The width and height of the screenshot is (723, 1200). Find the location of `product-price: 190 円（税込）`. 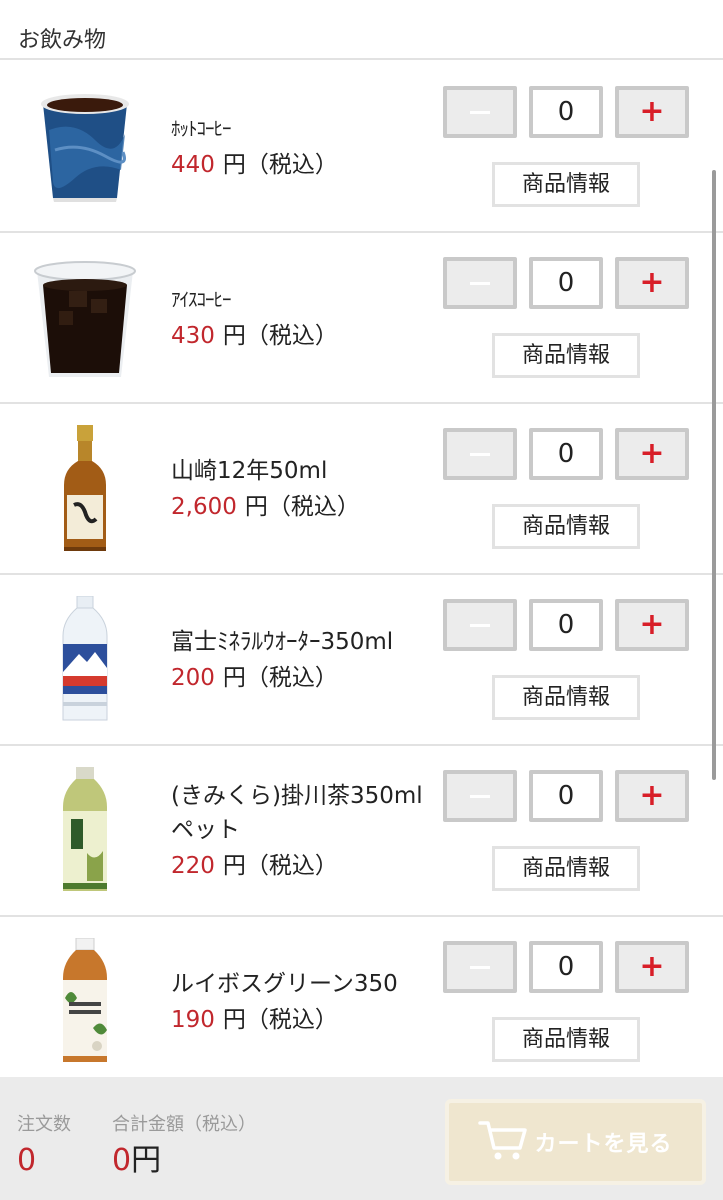

product-price: 190 円（税込） is located at coordinates (303, 1020).